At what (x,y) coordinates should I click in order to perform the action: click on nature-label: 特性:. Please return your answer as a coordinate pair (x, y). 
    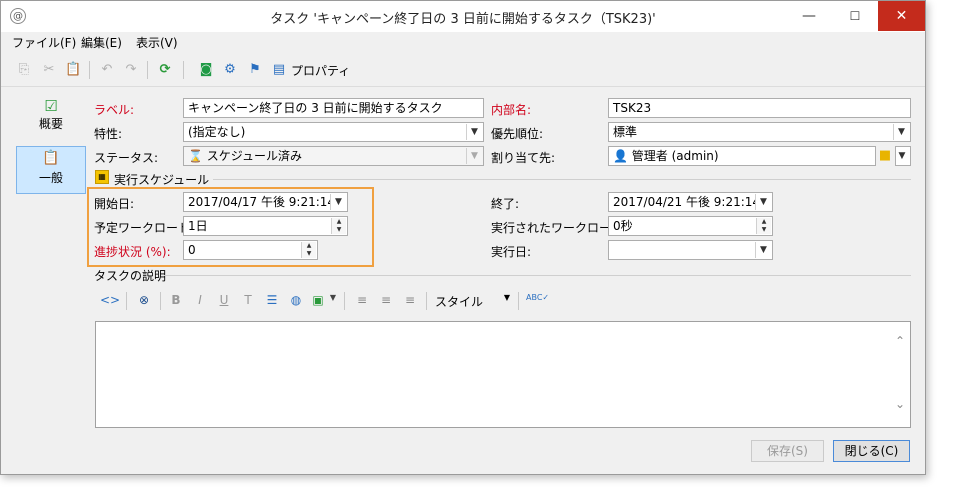
    Looking at the image, I should click on (108, 134).